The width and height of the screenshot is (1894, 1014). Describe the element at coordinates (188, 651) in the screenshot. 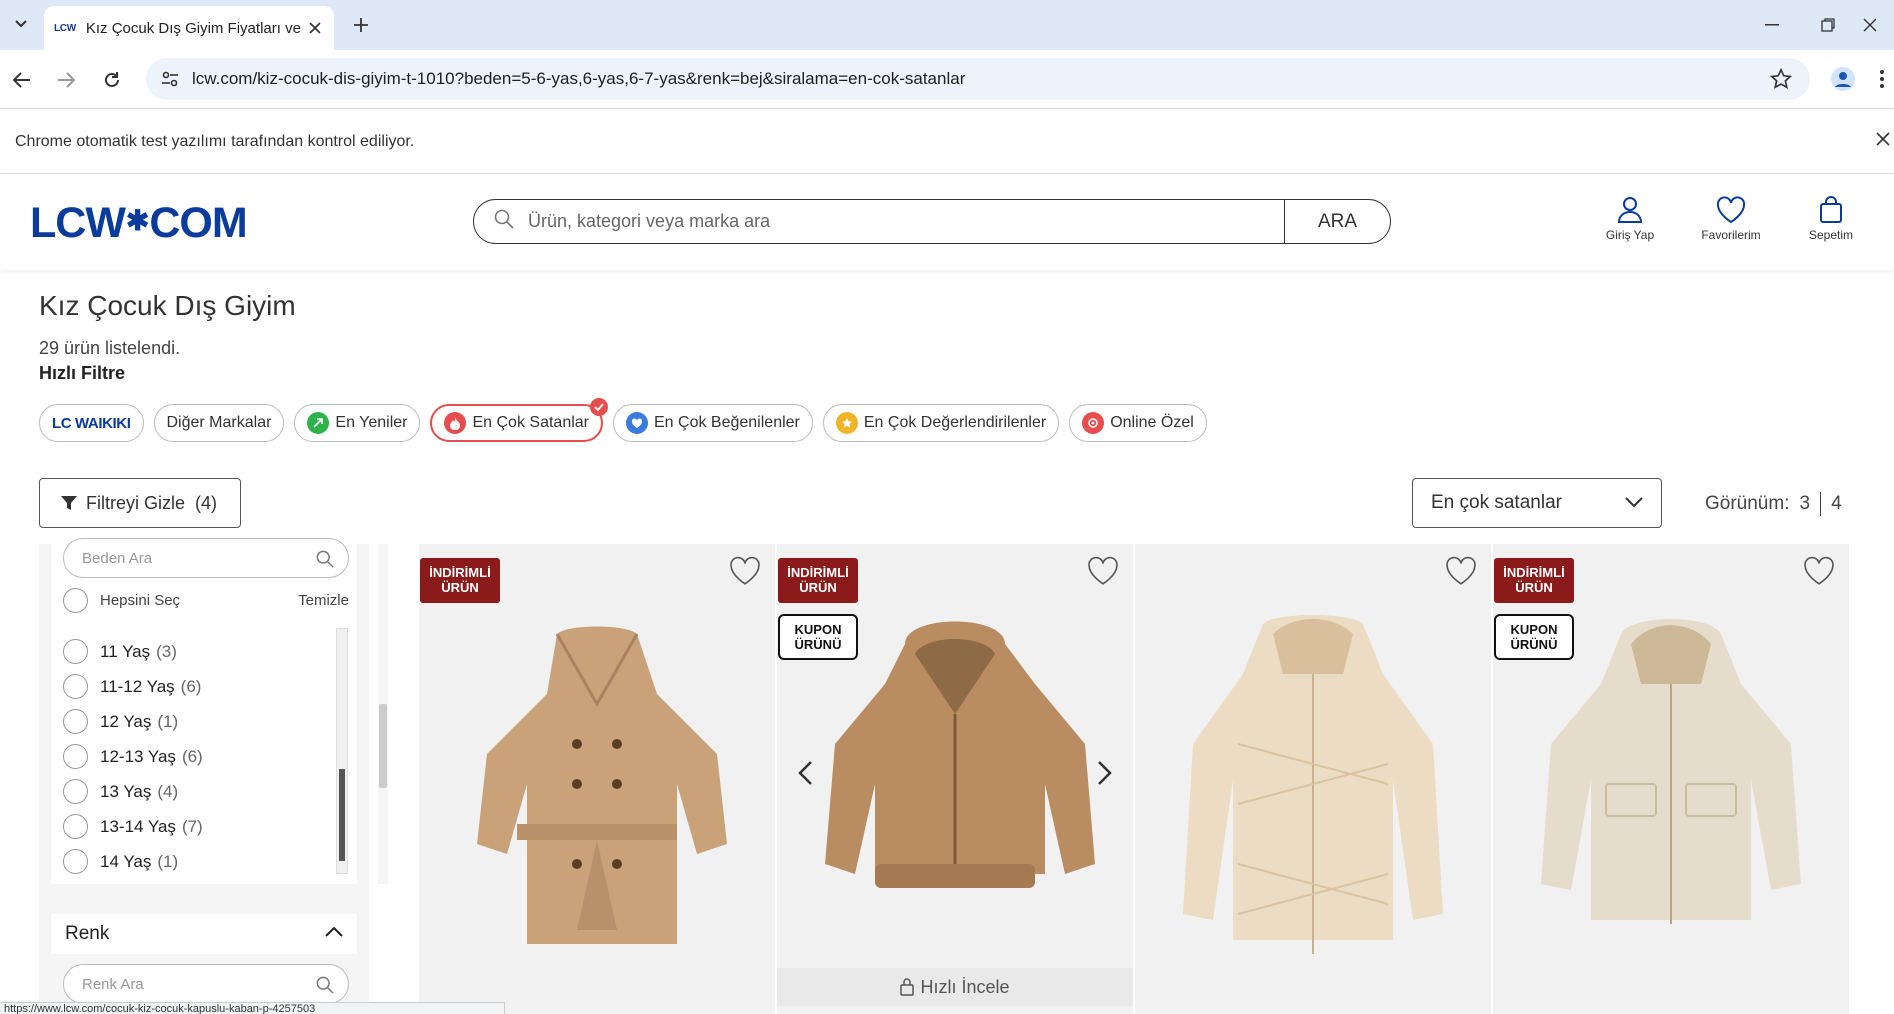

I see `size-option: 11 Yaş (3)` at that location.